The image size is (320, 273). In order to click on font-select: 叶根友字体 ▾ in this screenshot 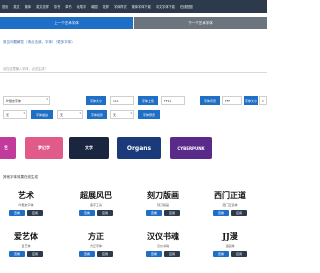, I will do `click(26, 100)`.